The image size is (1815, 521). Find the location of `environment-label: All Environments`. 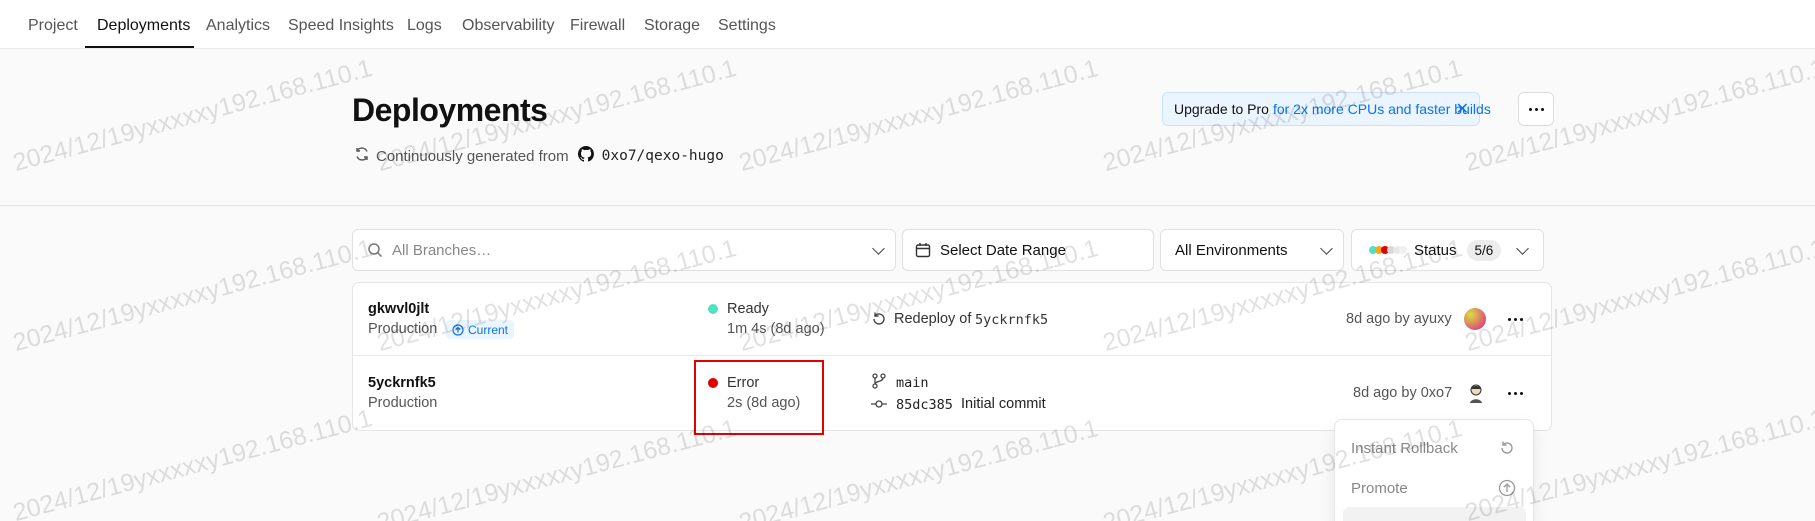

environment-label: All Environments is located at coordinates (1231, 250).